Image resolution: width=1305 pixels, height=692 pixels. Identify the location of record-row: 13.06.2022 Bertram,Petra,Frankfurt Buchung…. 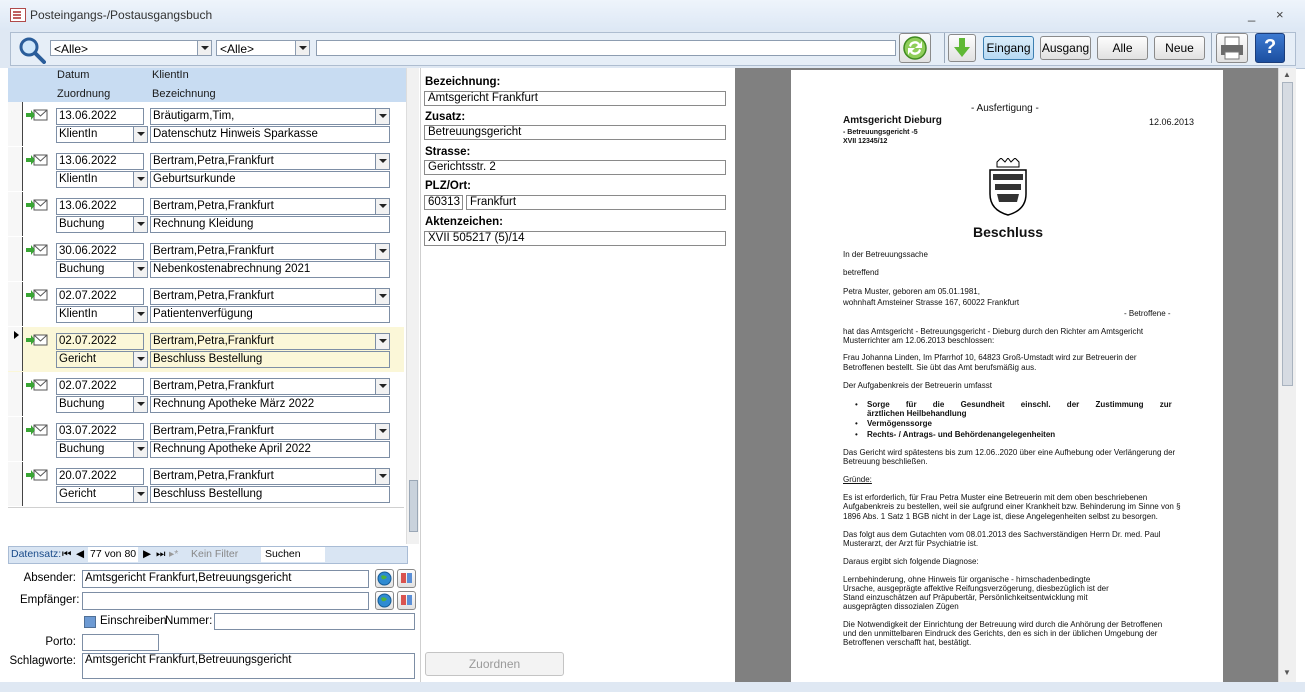
(206, 215).